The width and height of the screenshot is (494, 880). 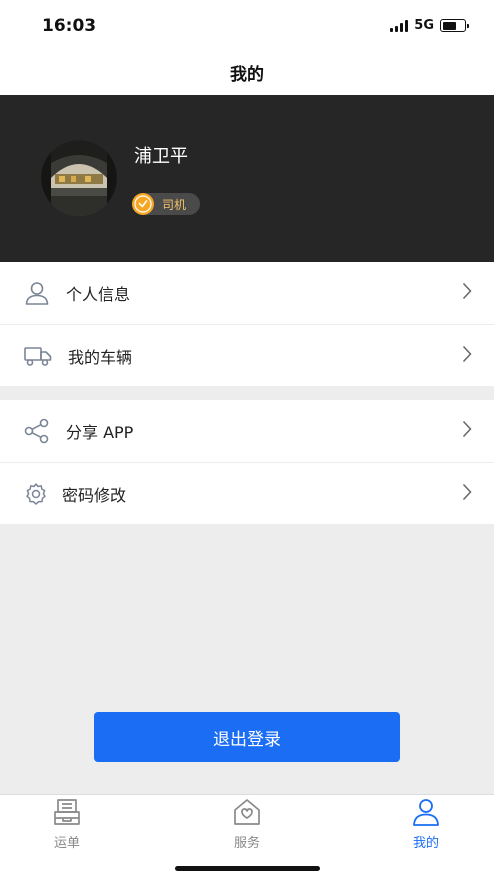 I want to click on nav-bar: 我的, so click(x=247, y=72).